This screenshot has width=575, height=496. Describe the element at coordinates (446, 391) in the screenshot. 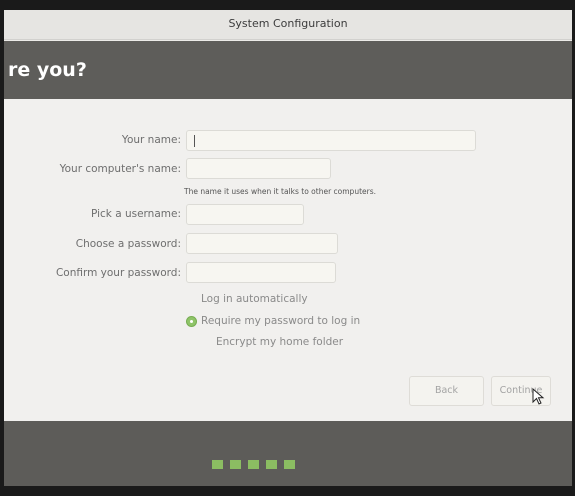

I see `back-button: Back` at that location.